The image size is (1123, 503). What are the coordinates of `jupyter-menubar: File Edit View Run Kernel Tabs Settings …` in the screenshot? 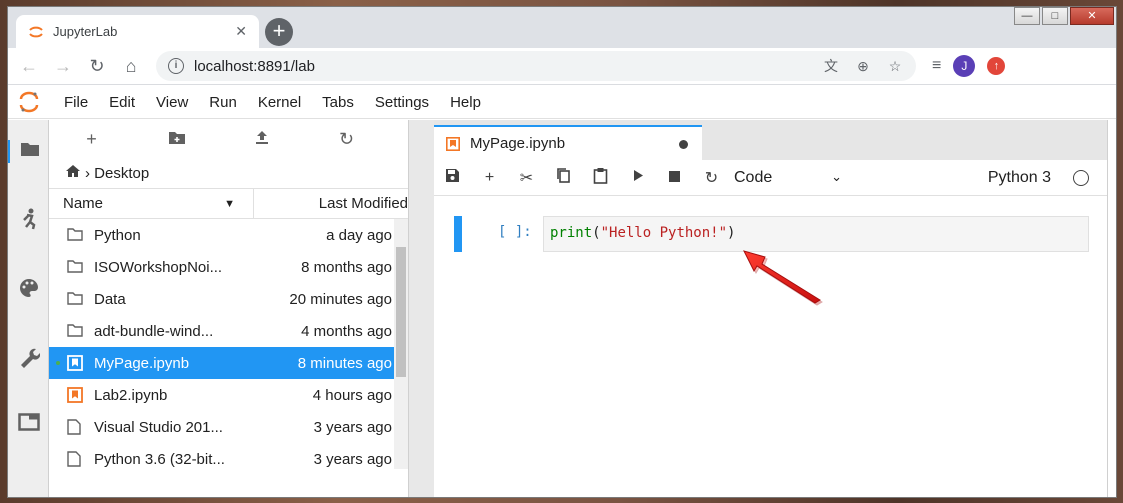 It's located at (562, 102).